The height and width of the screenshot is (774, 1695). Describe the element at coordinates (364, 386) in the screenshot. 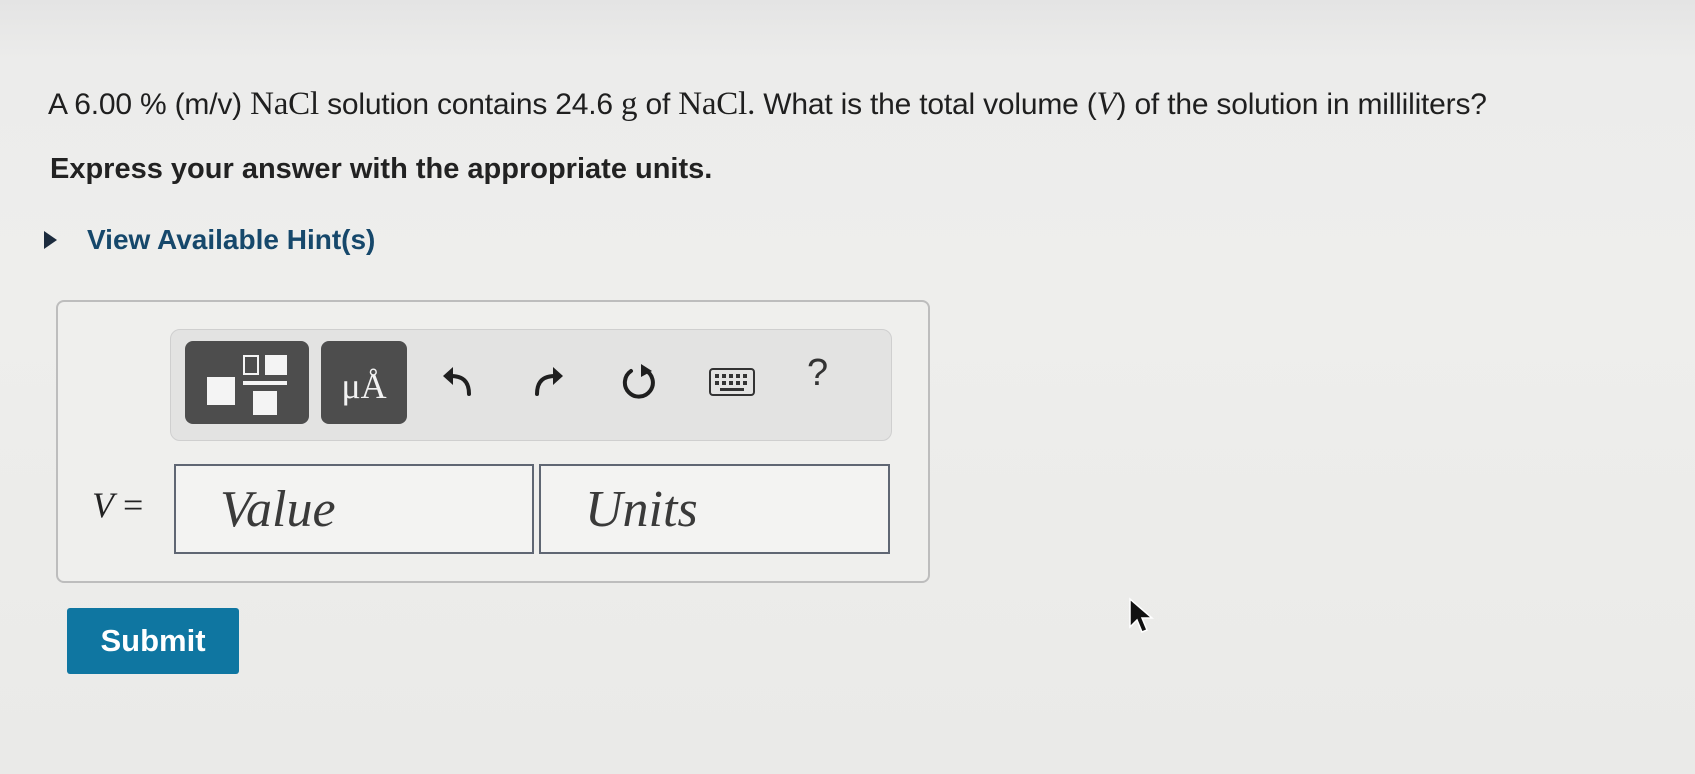

I see `units-icon: μÅ` at that location.